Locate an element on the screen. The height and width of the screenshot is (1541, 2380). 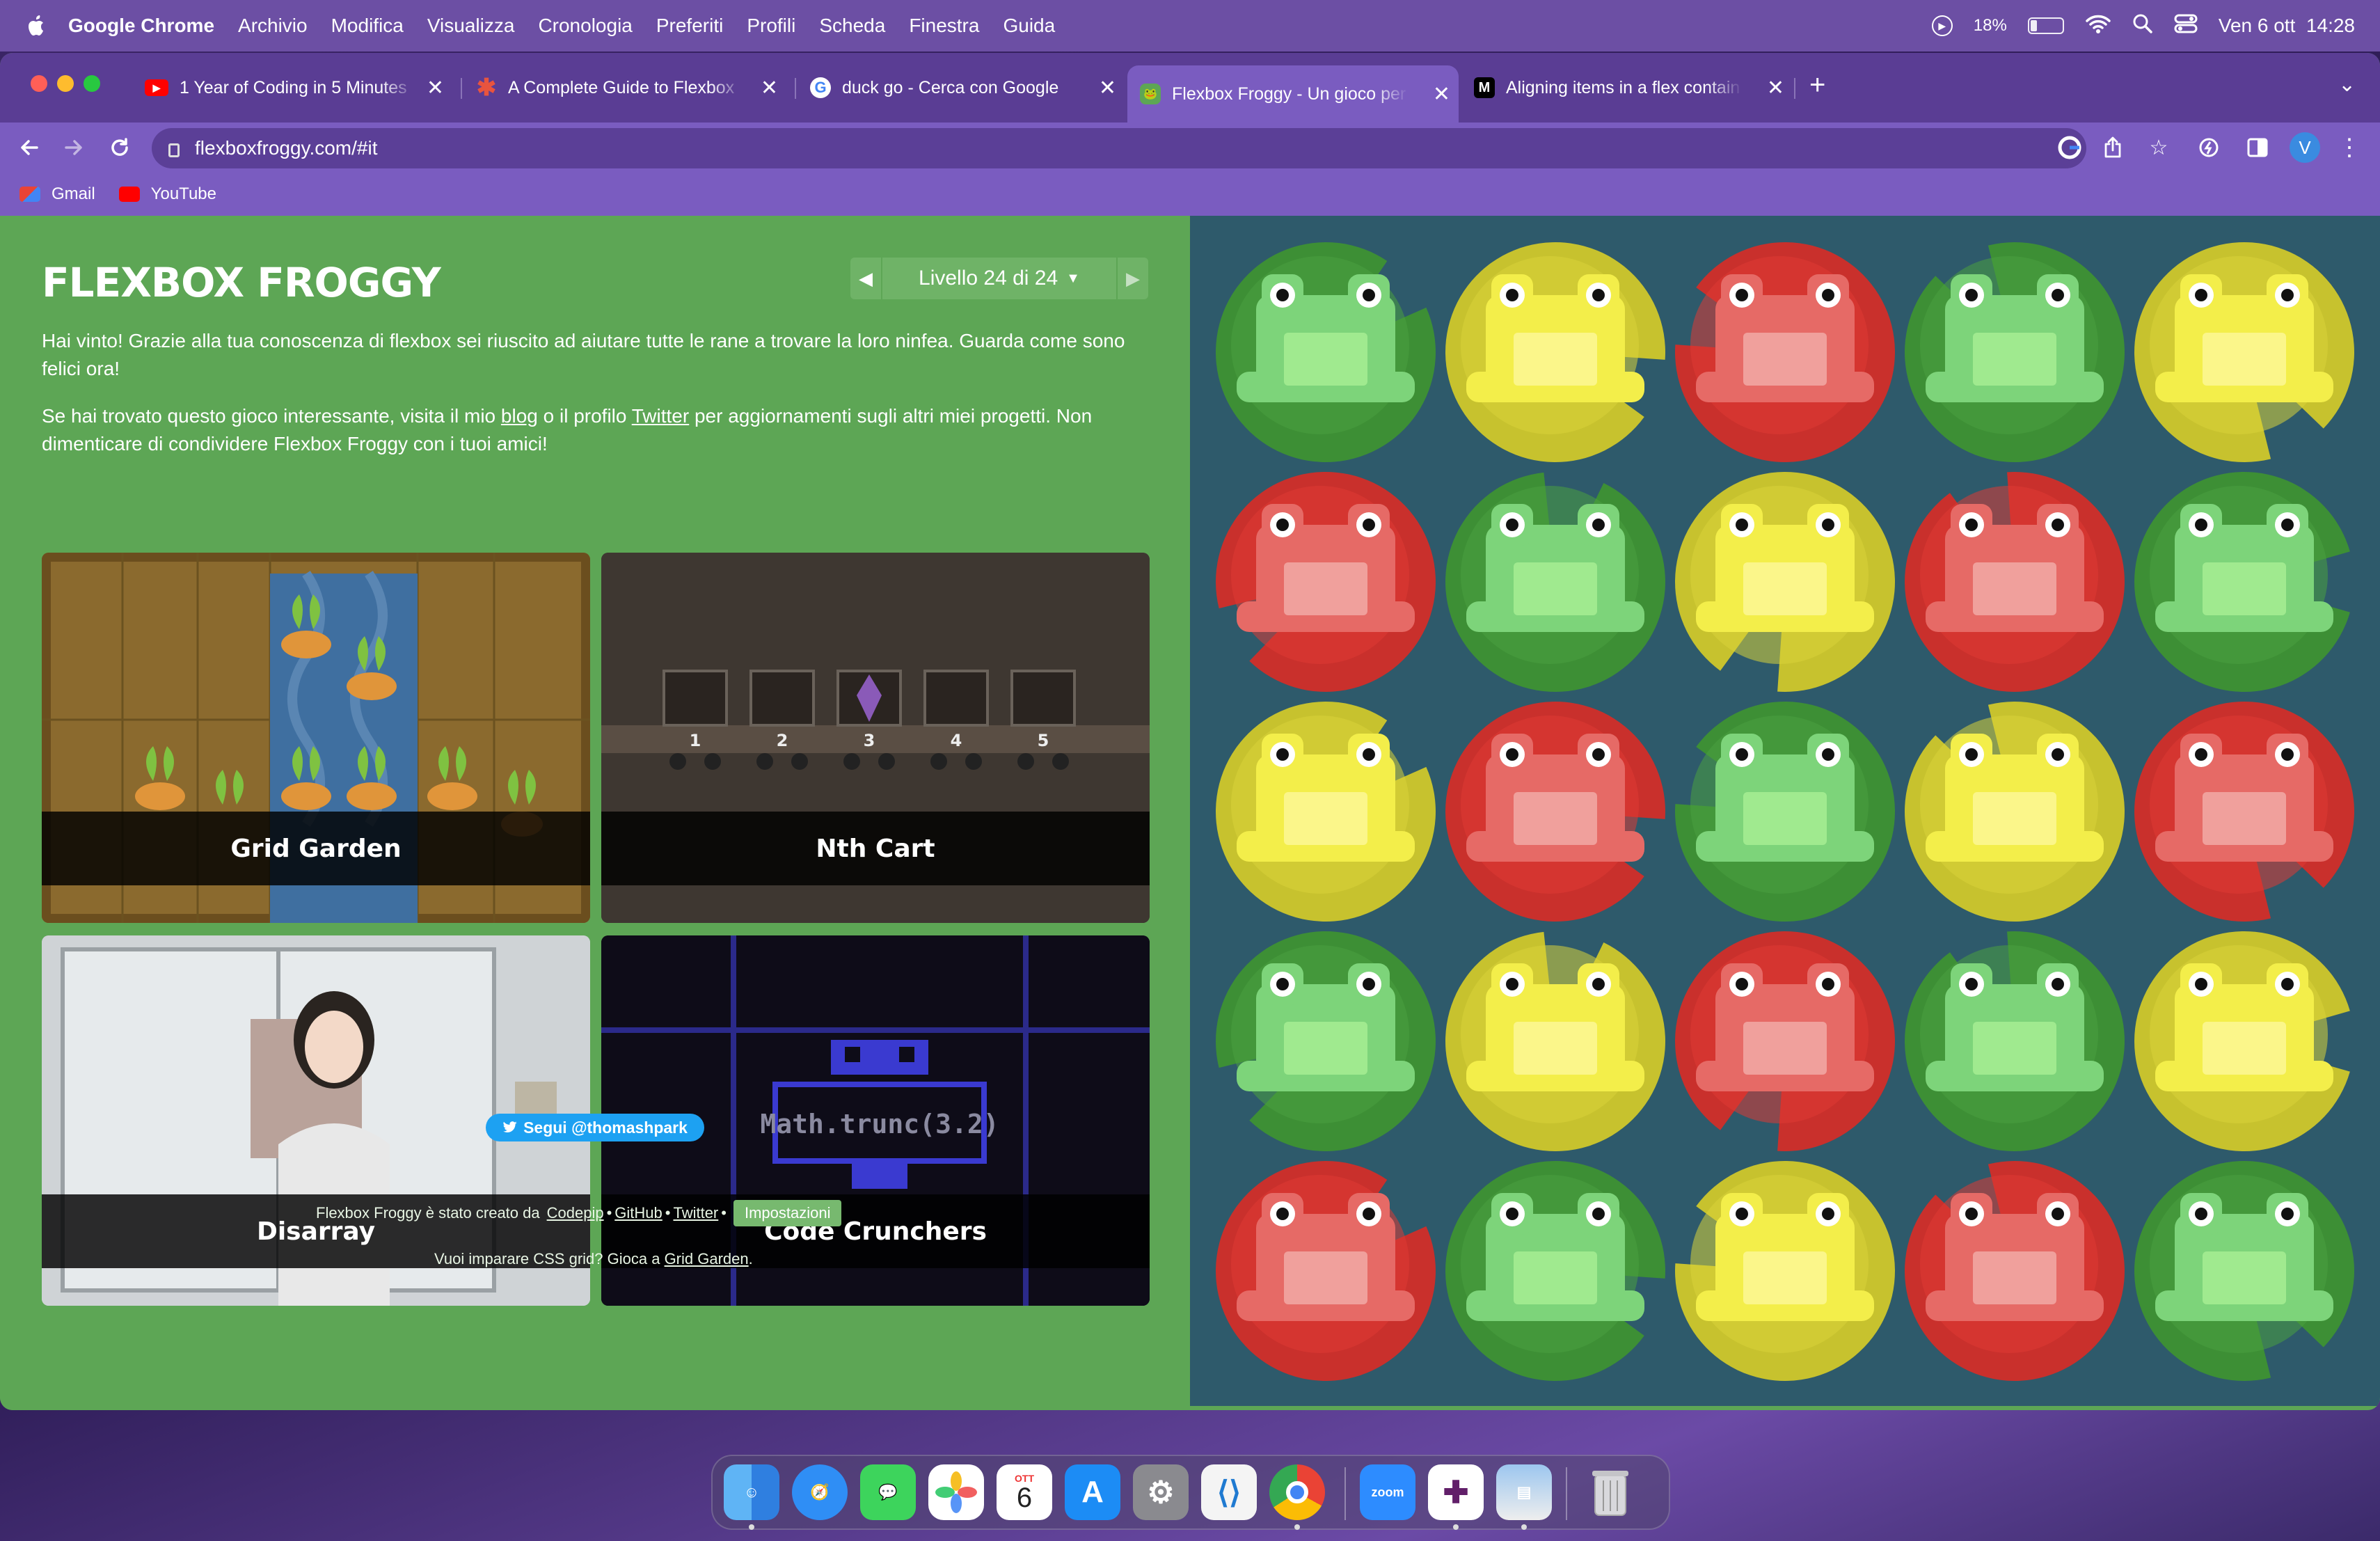
battery-icon is located at coordinates (2045, 25).